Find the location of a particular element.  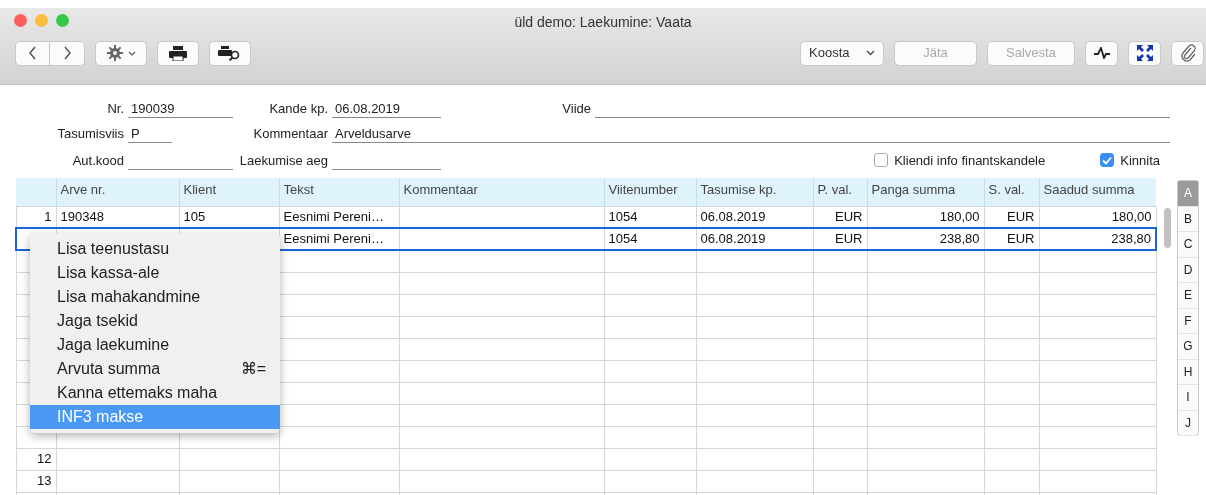

attach-button is located at coordinates (1187, 53).